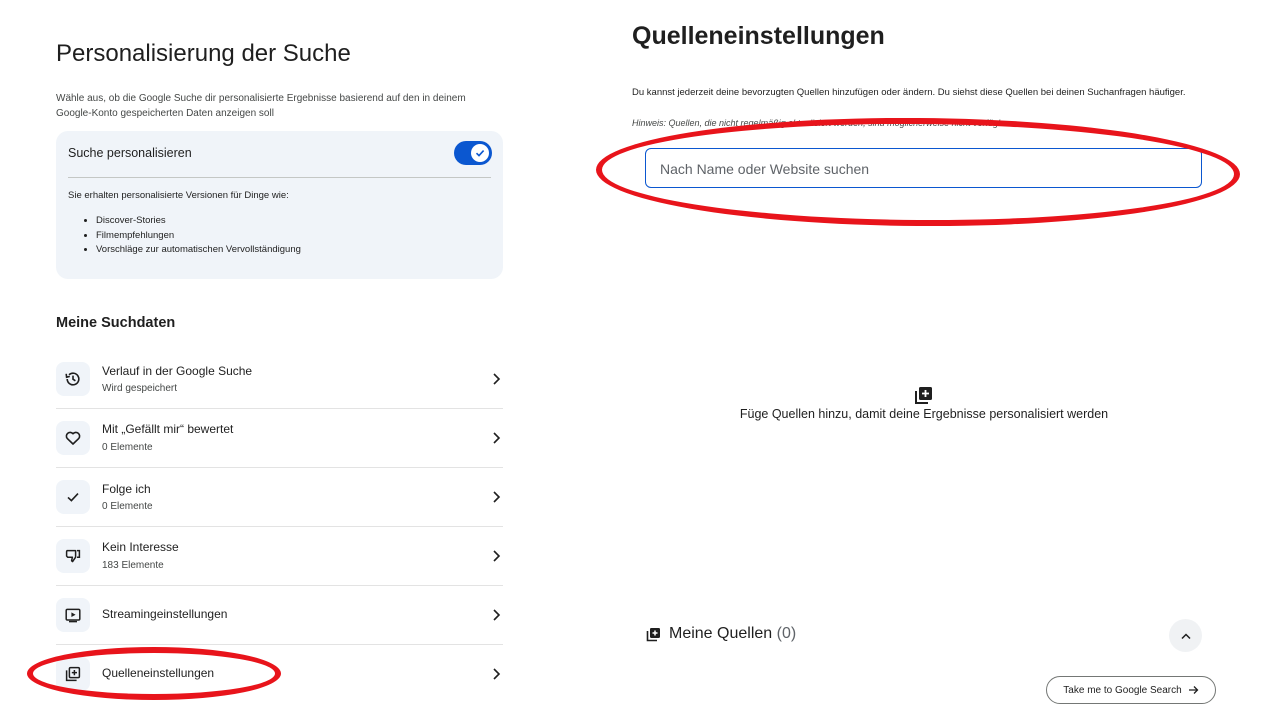 The image size is (1280, 720). What do you see at coordinates (198, 221) in the screenshot?
I see `list-item: Discover-Stories` at bounding box center [198, 221].